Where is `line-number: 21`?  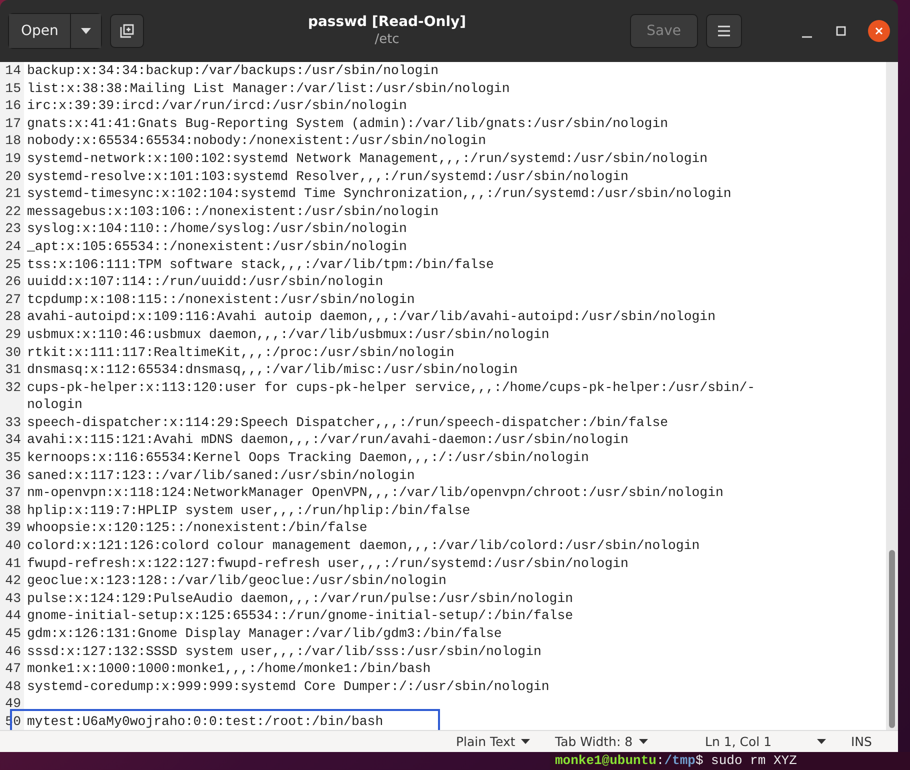
line-number: 21 is located at coordinates (12, 194).